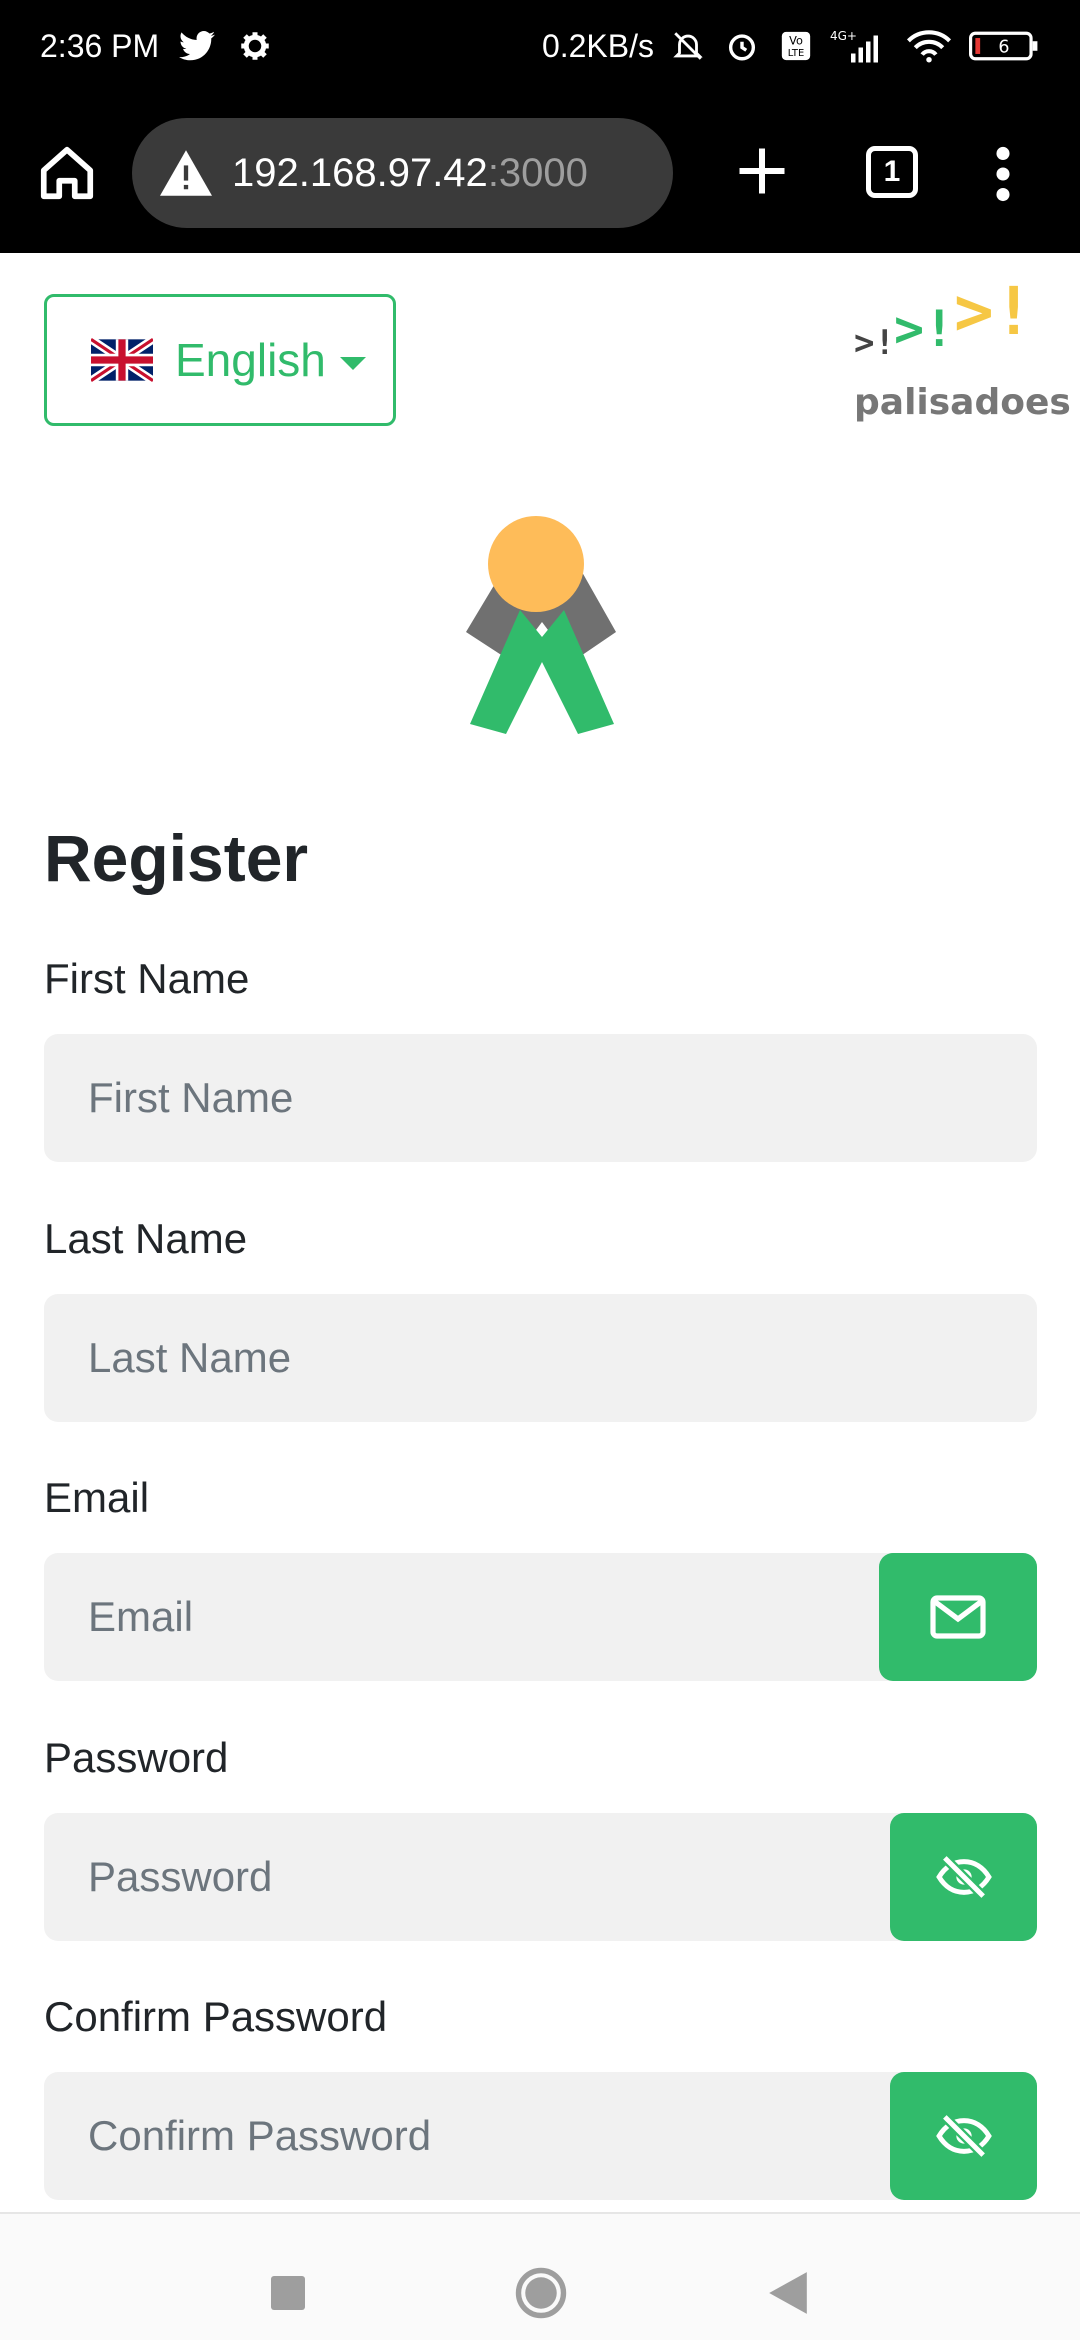 This screenshot has height=2340, width=1080. I want to click on wifi-icon, so click(929, 46).